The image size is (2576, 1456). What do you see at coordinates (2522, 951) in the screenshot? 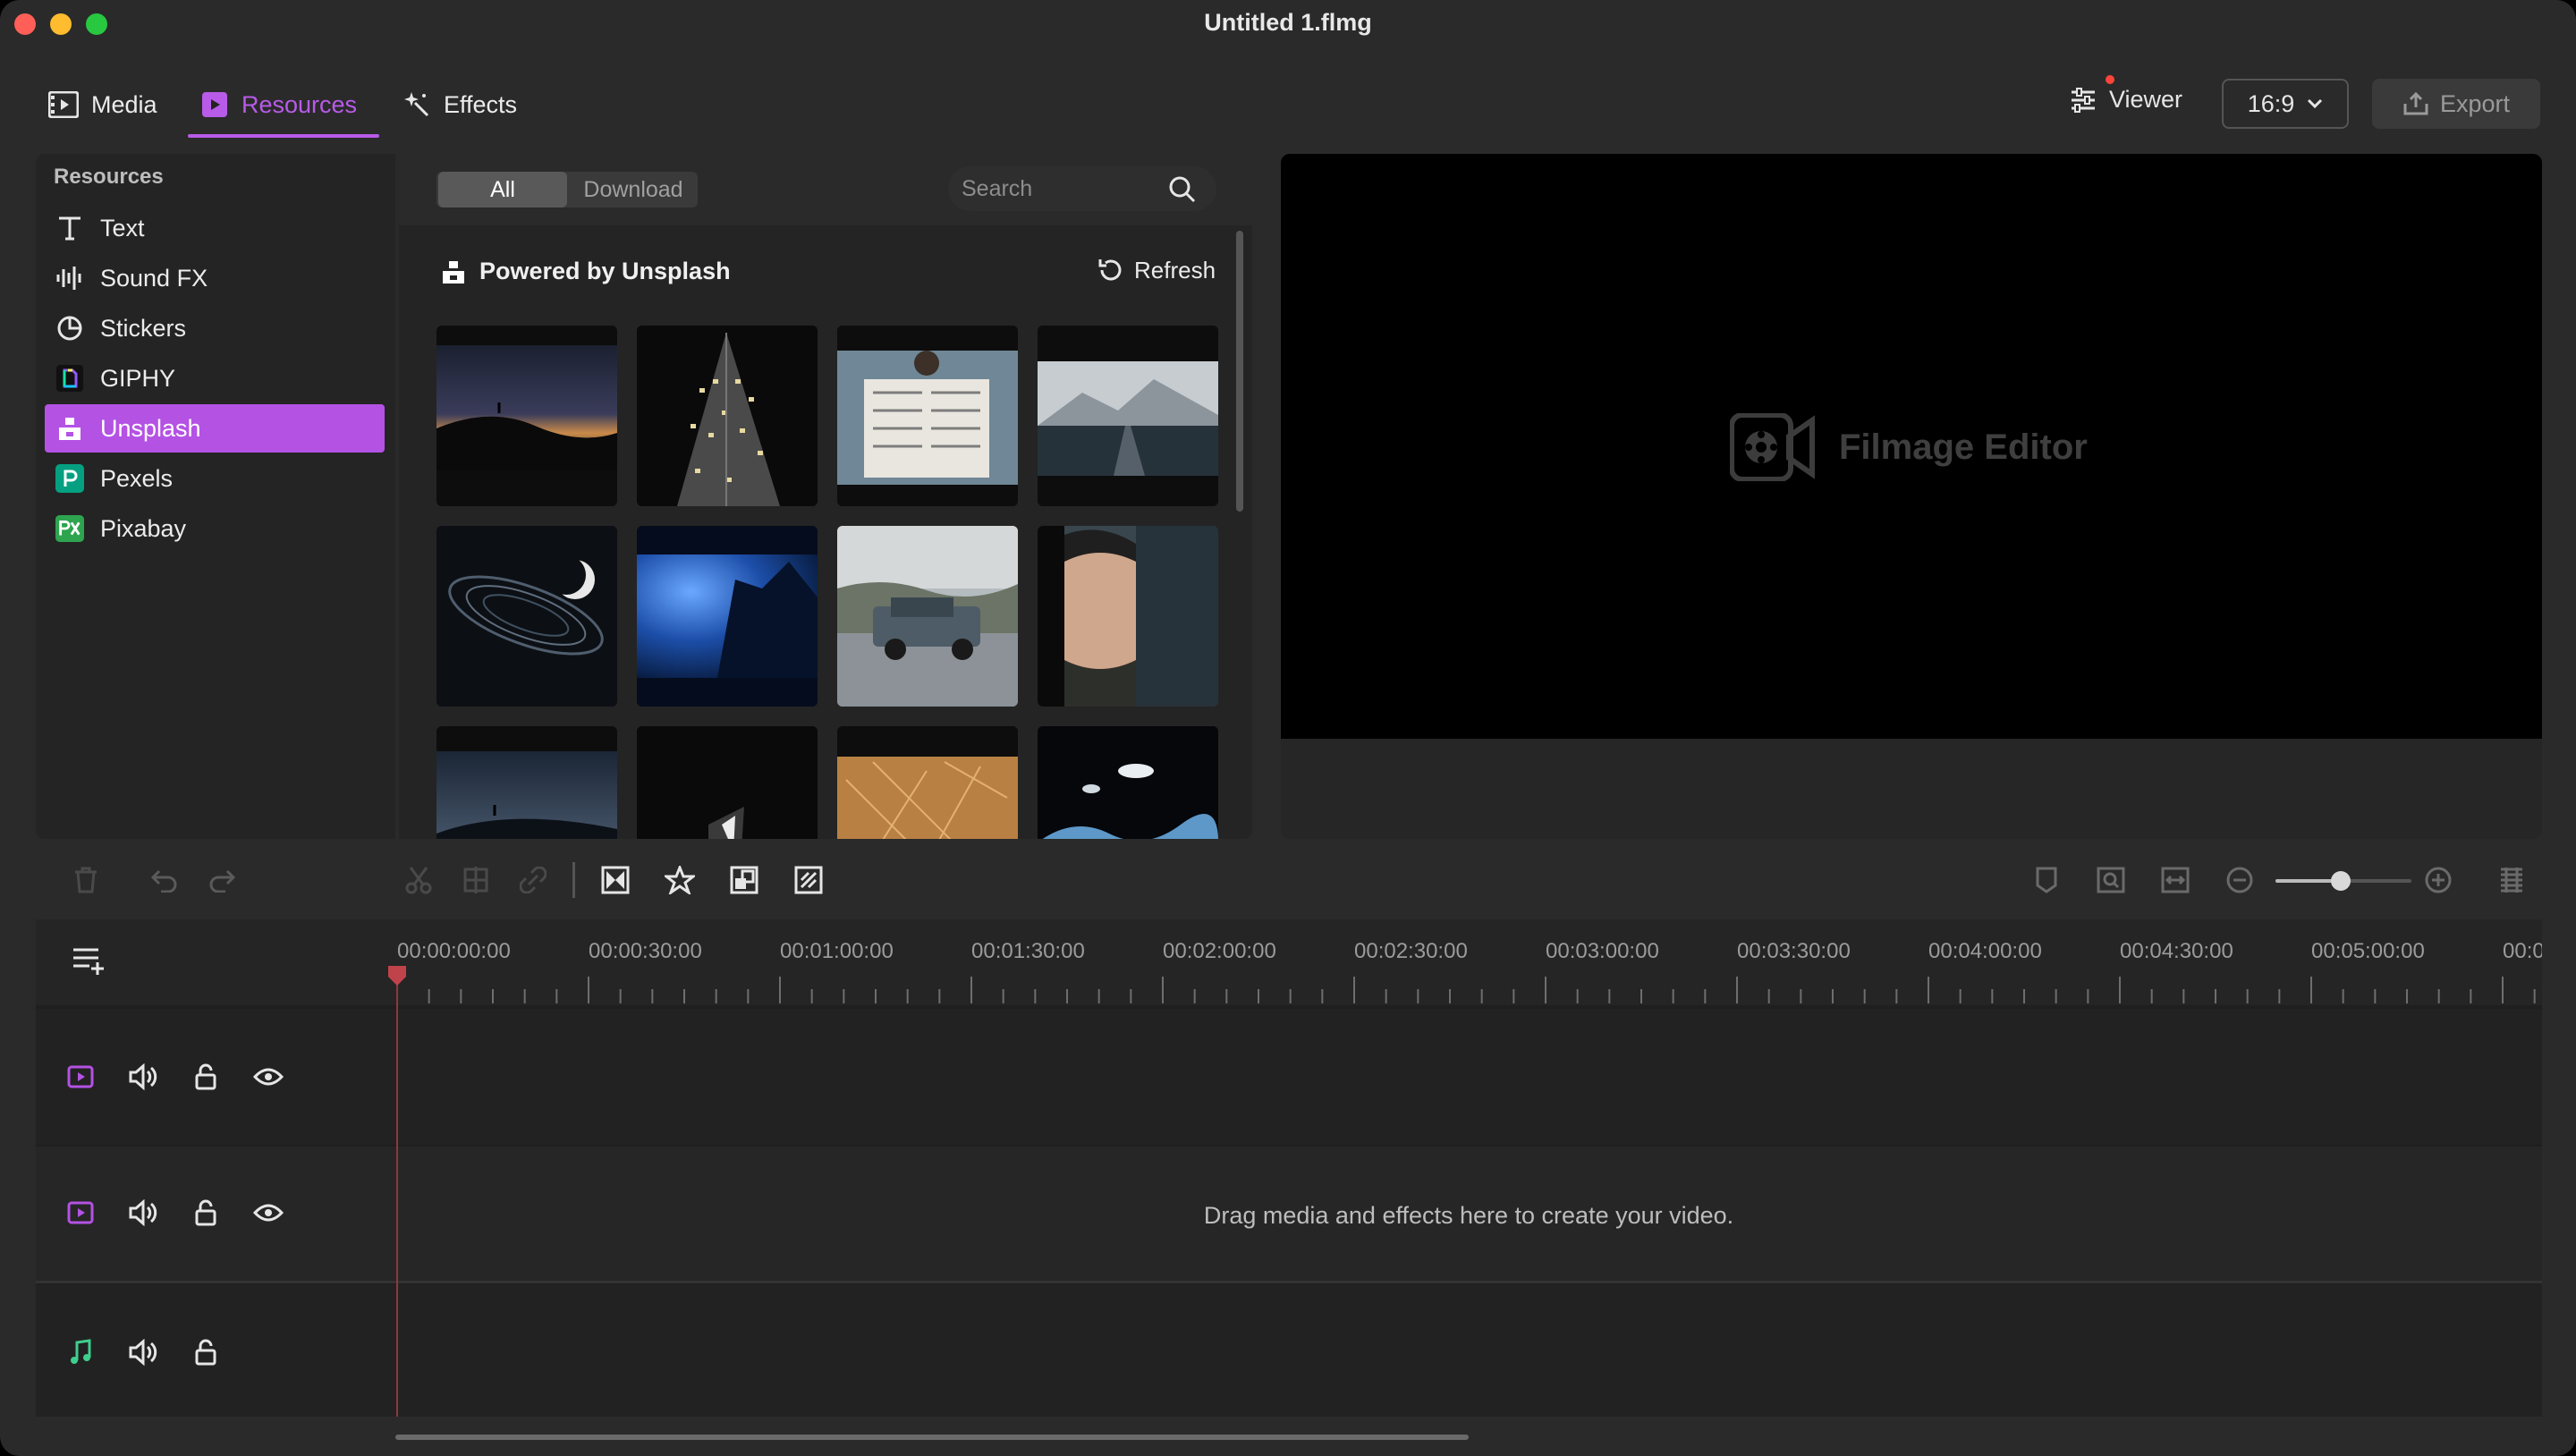
I see `ruler-label: 00:0` at bounding box center [2522, 951].